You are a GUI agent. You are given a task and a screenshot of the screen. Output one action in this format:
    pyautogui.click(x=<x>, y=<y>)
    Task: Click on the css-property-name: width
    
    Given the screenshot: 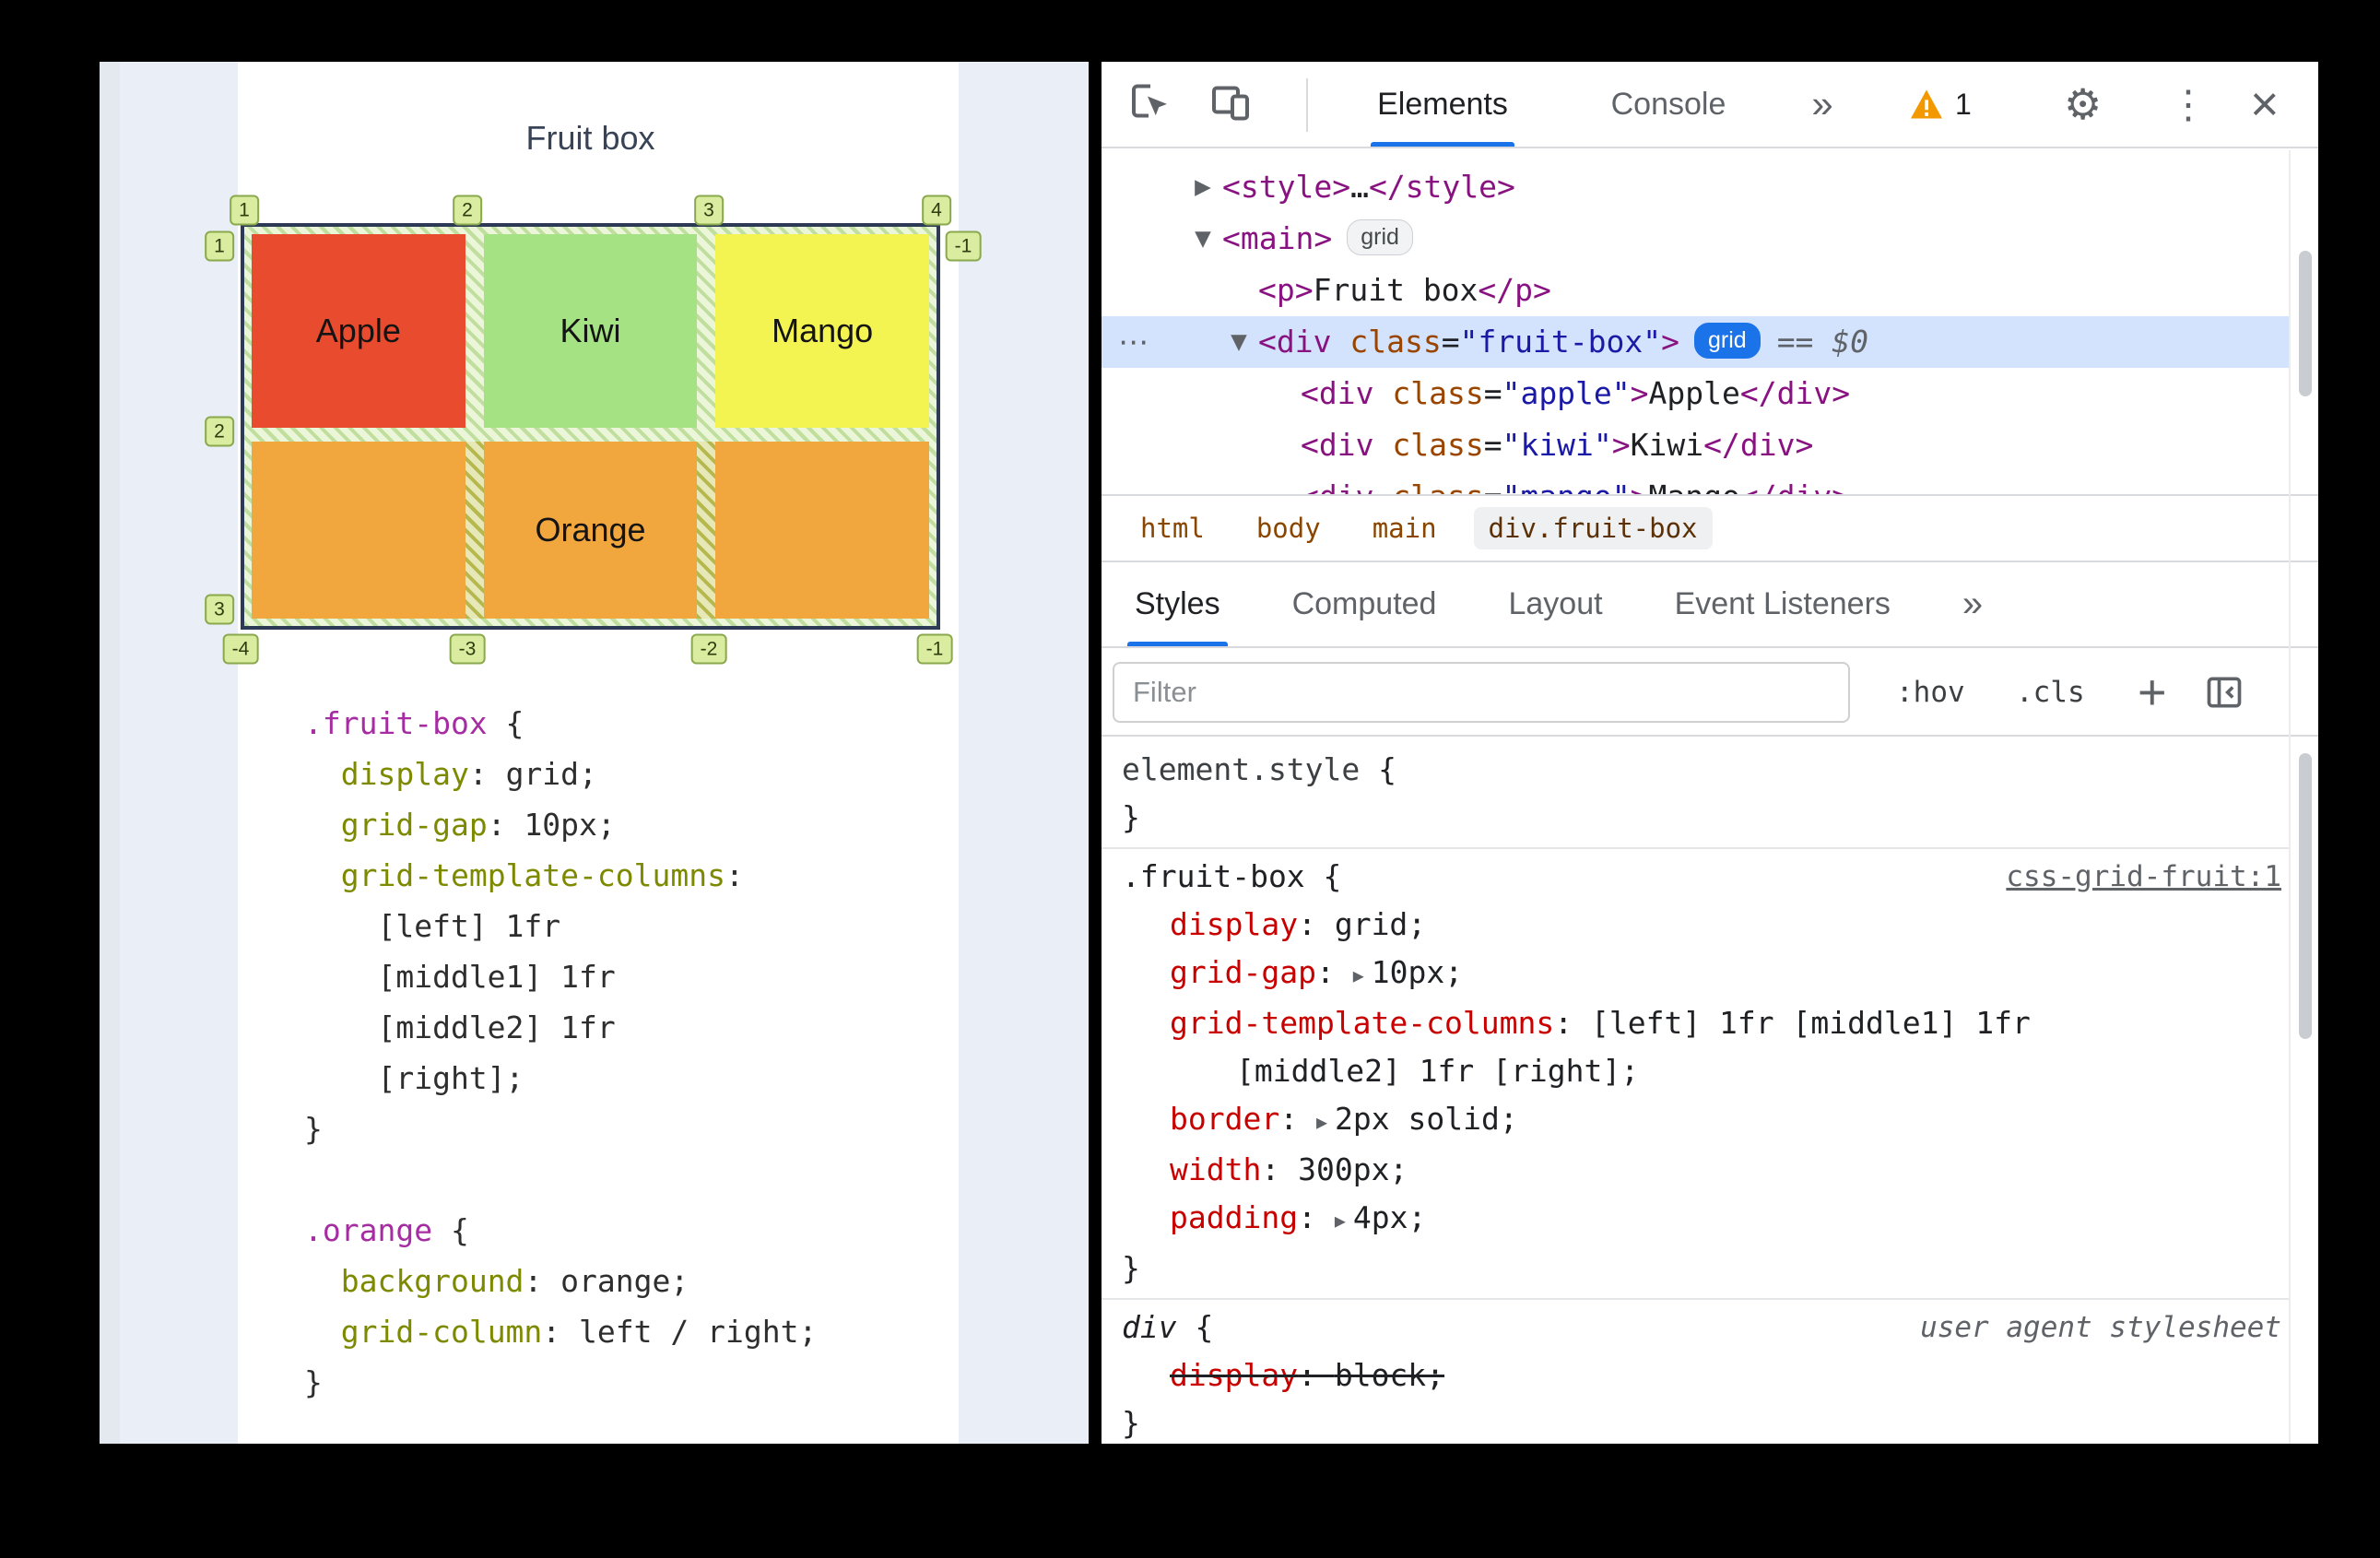 What is the action you would take?
    pyautogui.click(x=1216, y=1169)
    